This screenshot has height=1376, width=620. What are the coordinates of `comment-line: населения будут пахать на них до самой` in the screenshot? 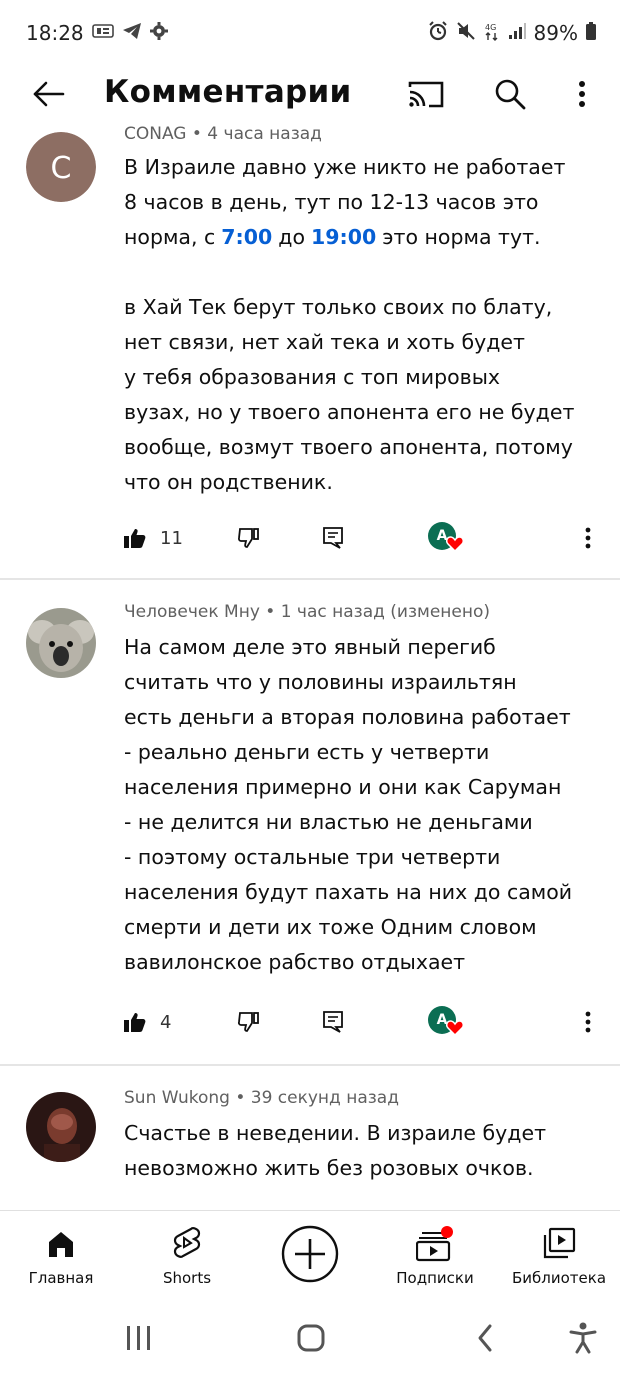 It's located at (348, 892).